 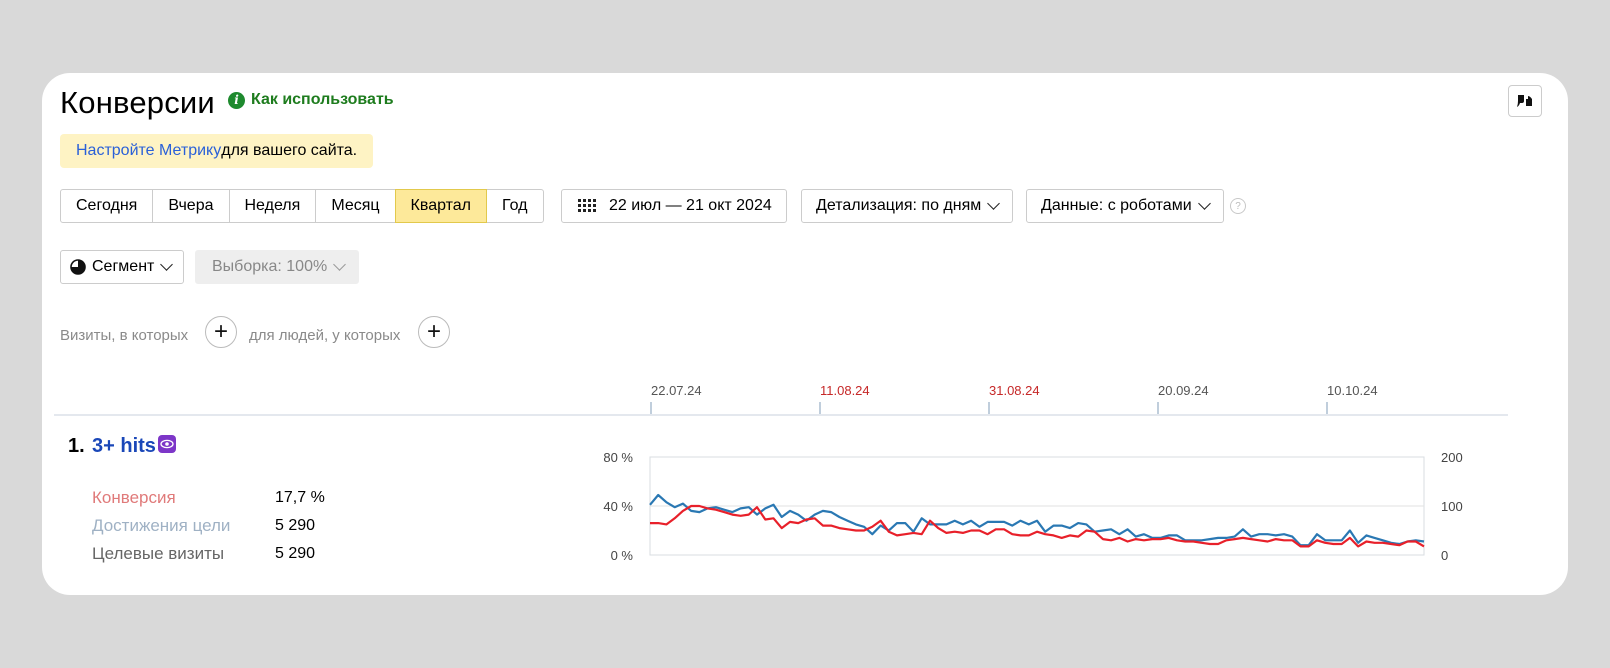 I want to click on red-series-line, so click(x=1037, y=526).